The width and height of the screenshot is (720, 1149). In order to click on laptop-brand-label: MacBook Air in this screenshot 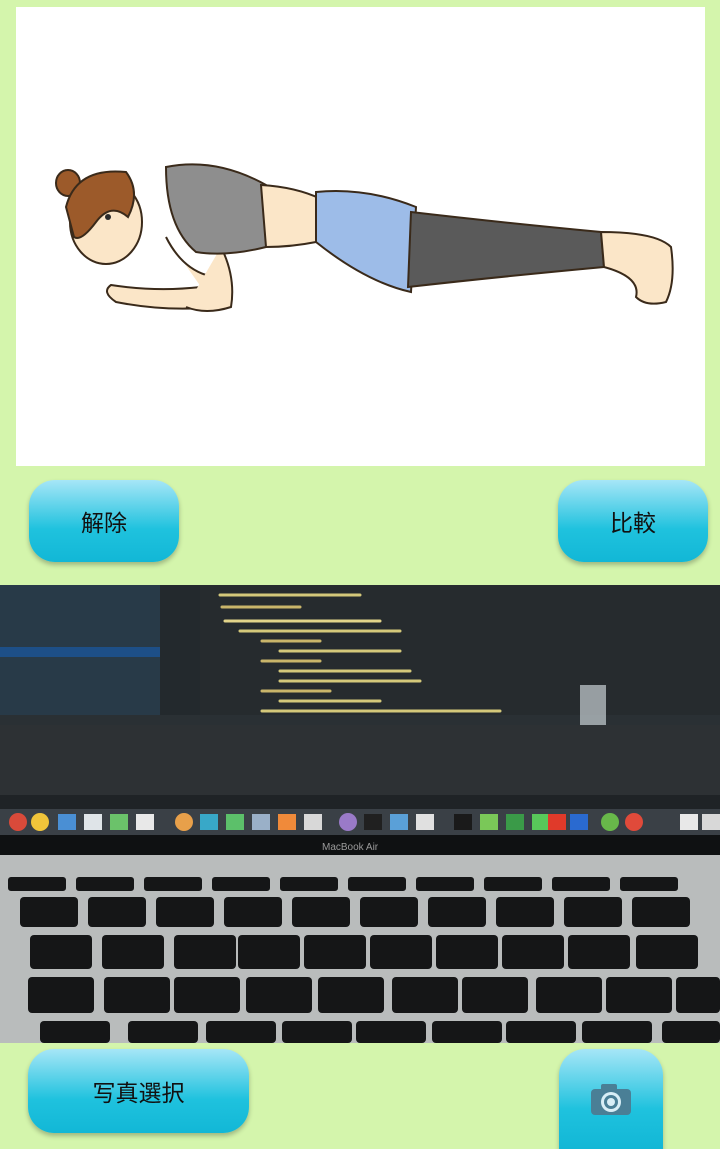, I will do `click(350, 847)`.